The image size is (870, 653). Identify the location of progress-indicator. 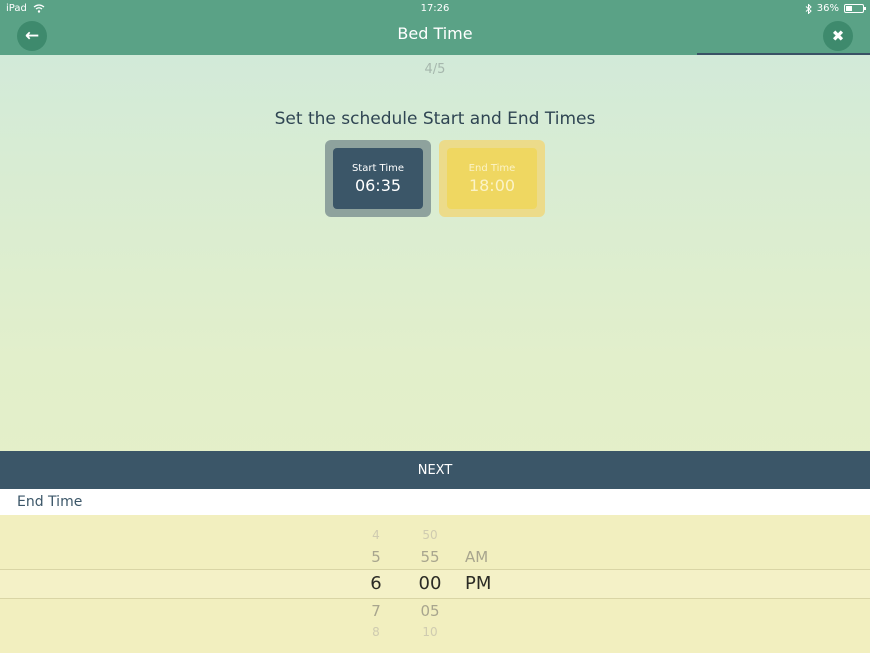
(783, 54).